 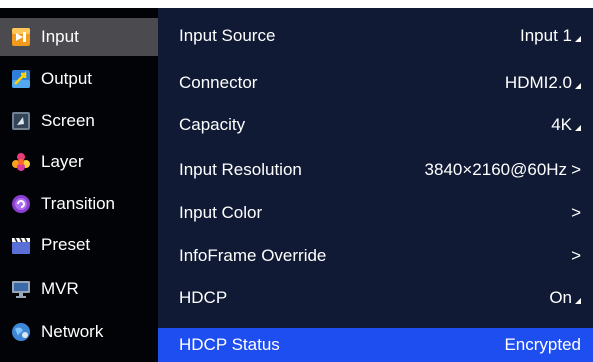 What do you see at coordinates (21, 37) in the screenshot?
I see `input-icon` at bounding box center [21, 37].